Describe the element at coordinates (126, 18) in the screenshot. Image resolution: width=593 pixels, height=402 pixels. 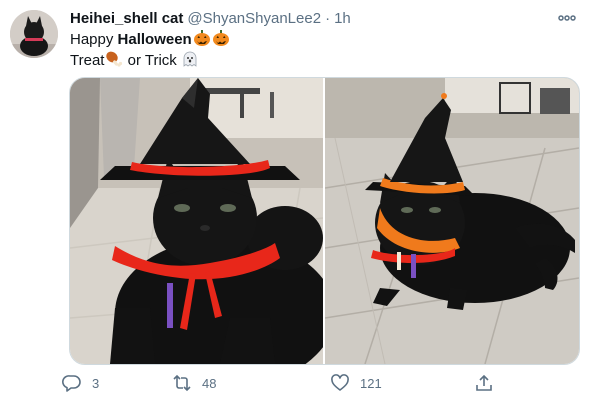
I see `display-name: Heihei_shell cat` at that location.